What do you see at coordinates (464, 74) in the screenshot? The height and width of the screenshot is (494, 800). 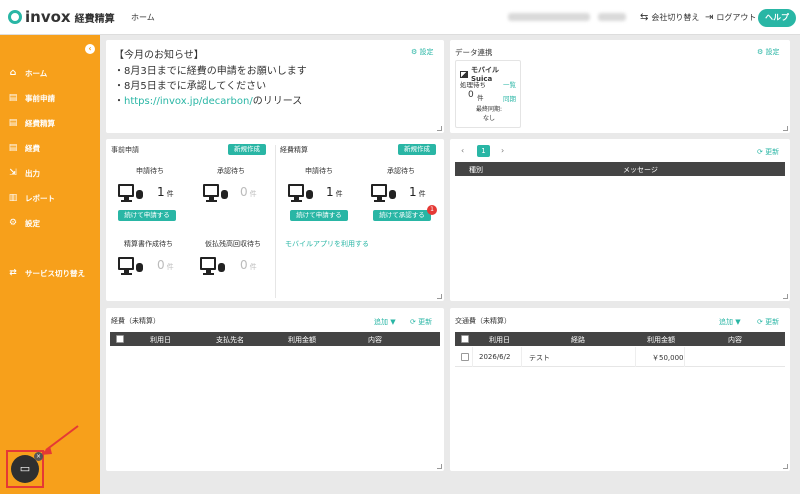 I see `suica-flag-icon` at bounding box center [464, 74].